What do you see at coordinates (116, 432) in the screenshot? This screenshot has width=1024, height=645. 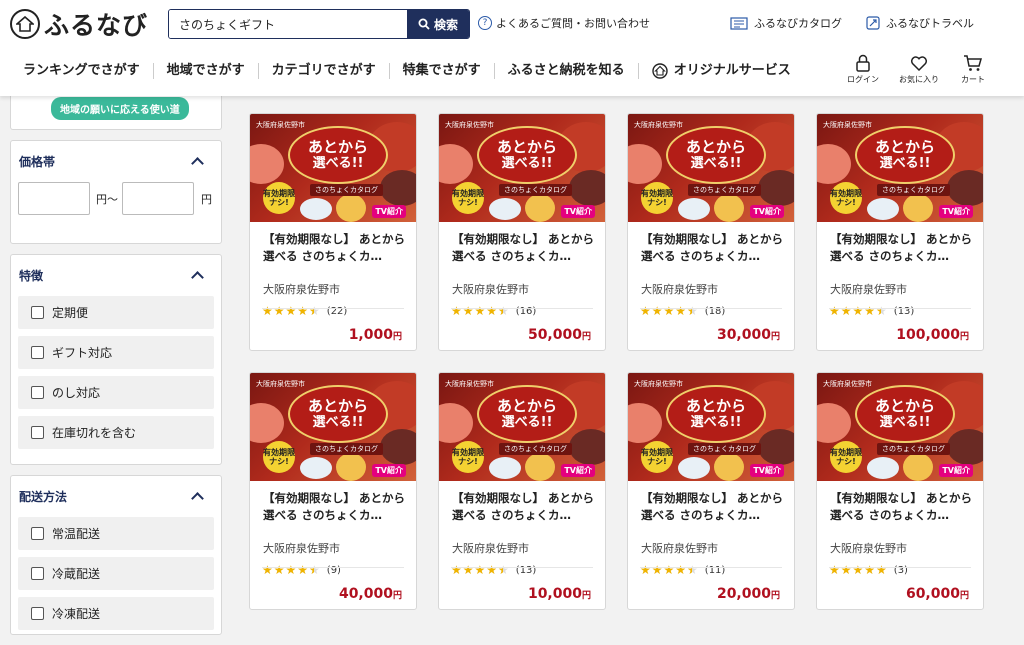 I see `feature-option: 在庫切れを含む` at bounding box center [116, 432].